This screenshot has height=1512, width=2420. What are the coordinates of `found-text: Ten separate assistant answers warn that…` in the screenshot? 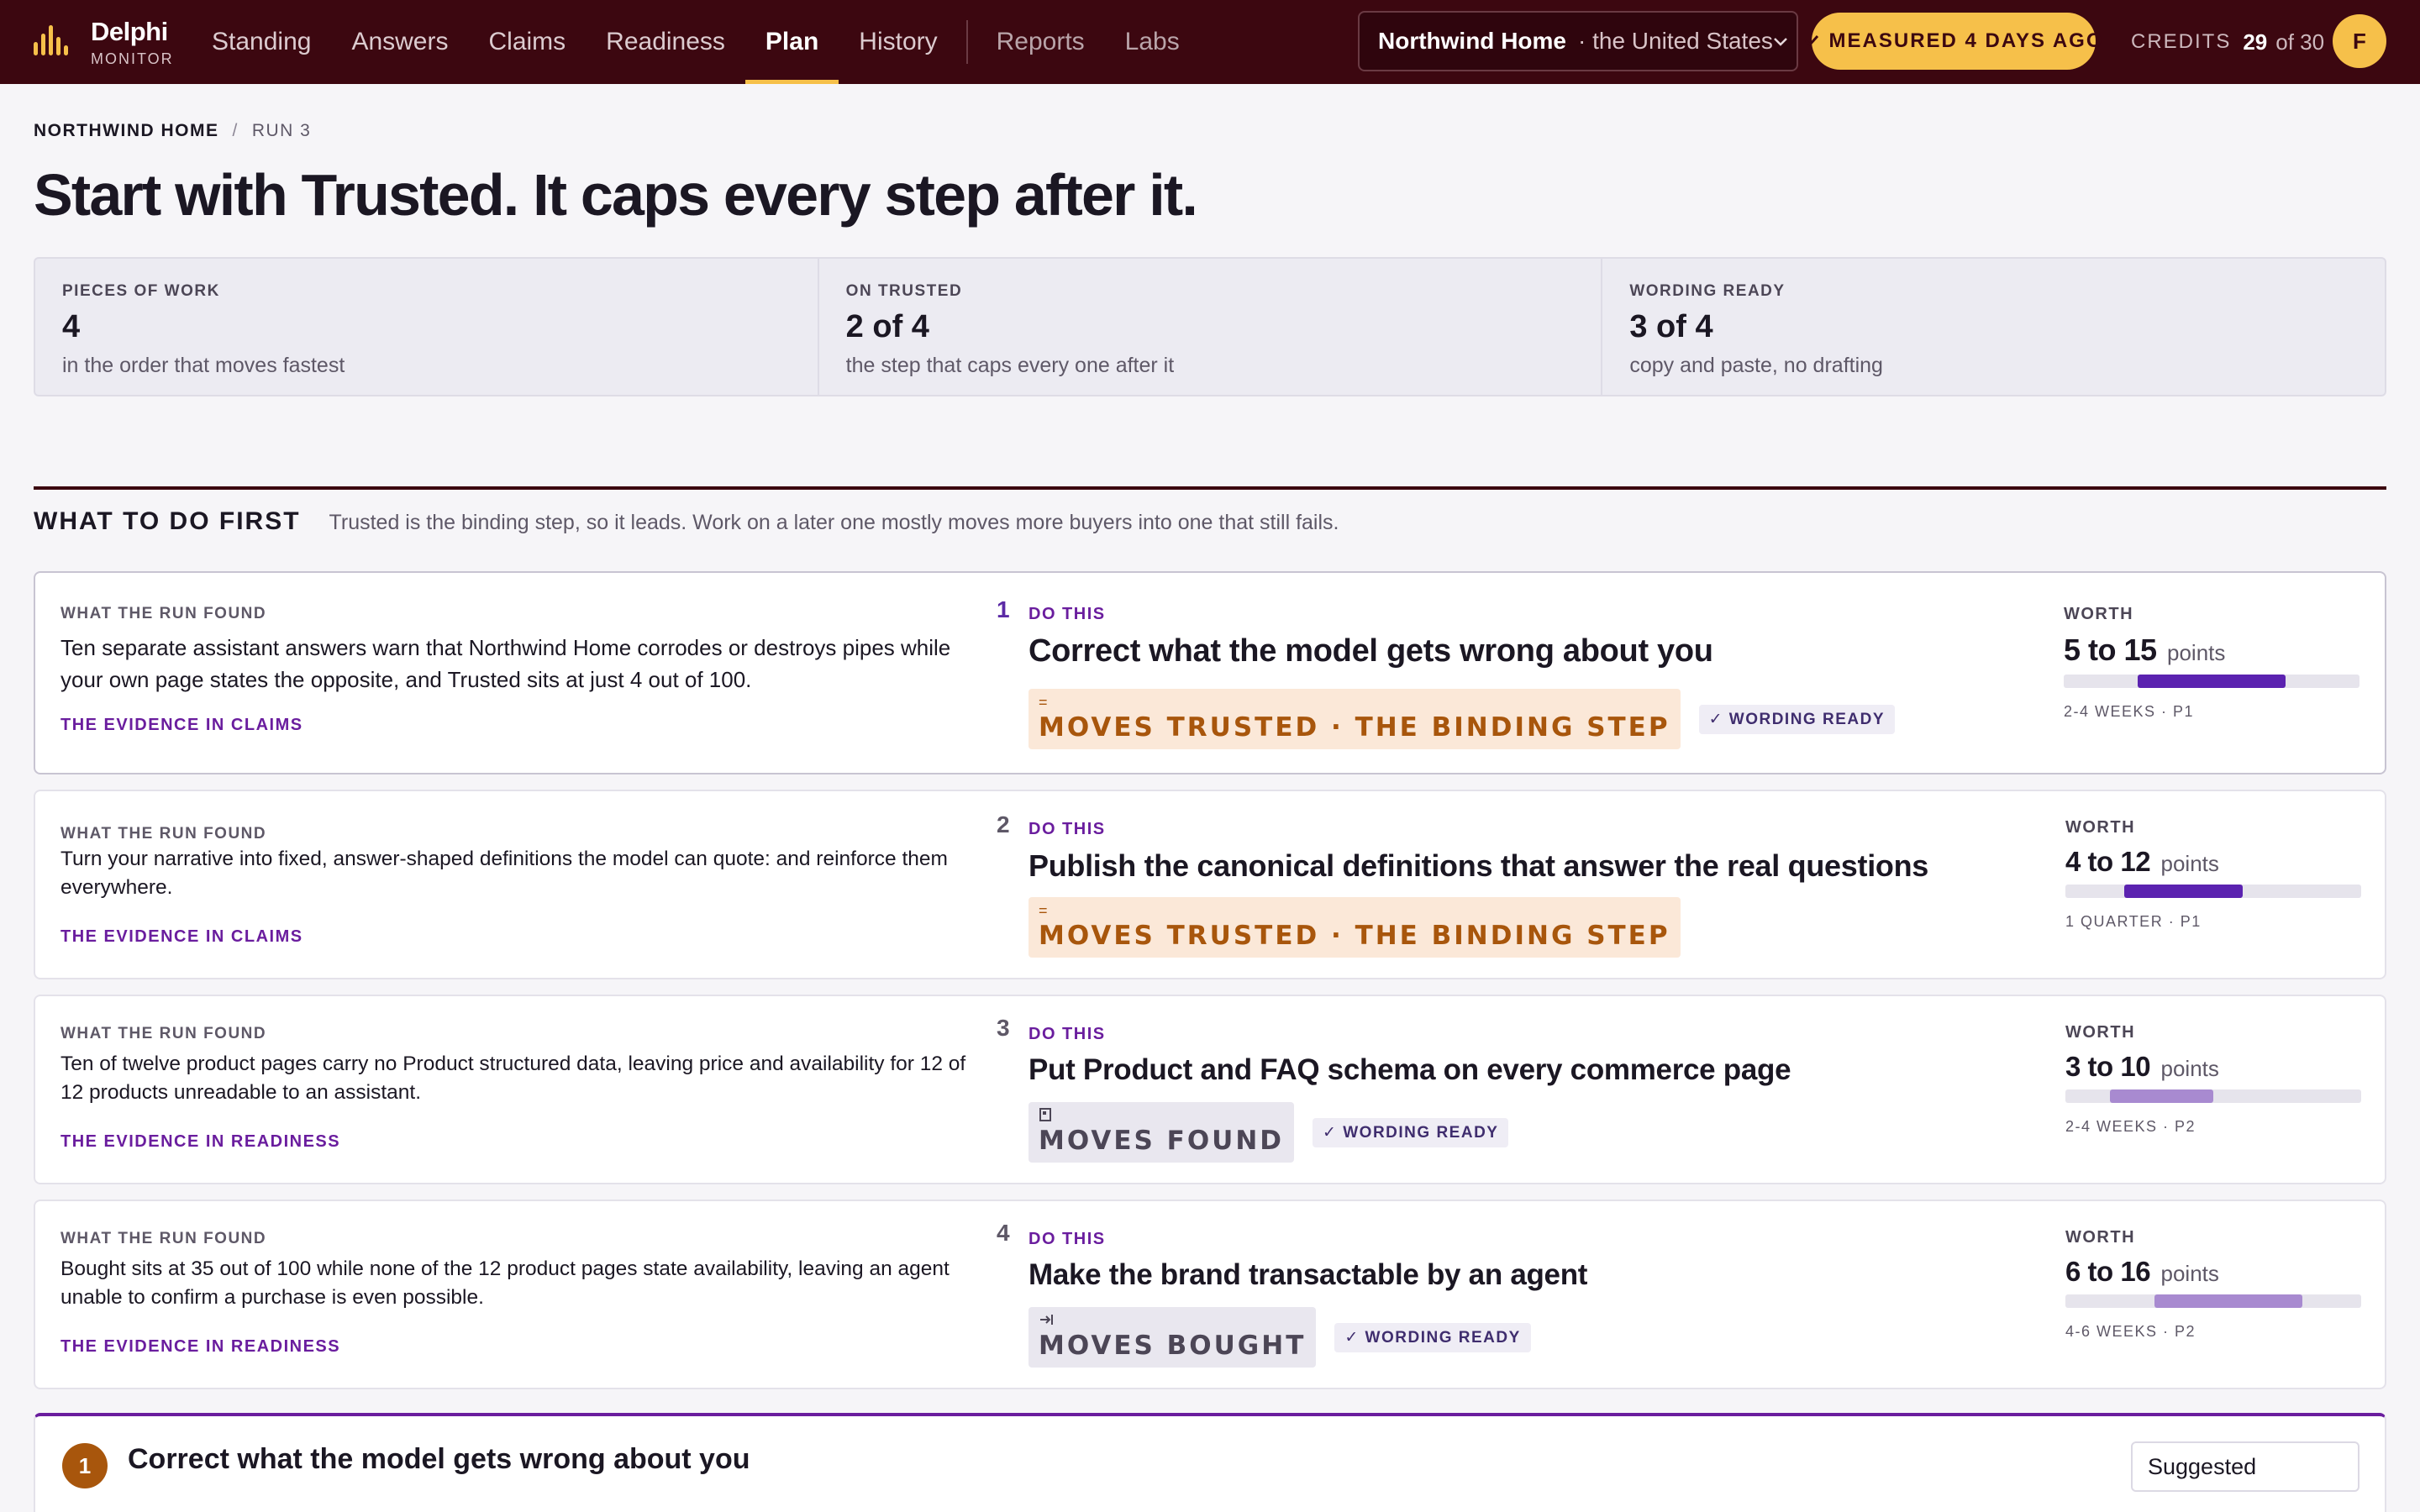 It's located at (506, 663).